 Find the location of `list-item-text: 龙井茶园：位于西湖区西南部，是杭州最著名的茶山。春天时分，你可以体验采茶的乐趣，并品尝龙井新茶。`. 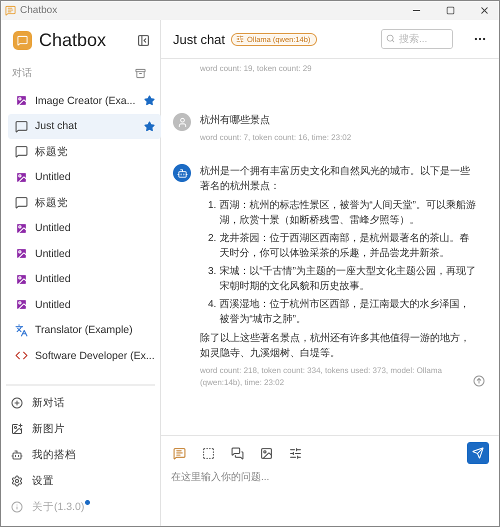

list-item-text: 龙井茶园：位于西湖区西南部，是杭州最著名的茶山。春天时分，你可以体验采茶的乐趣，并品尝龙井新茶。 is located at coordinates (344, 246).